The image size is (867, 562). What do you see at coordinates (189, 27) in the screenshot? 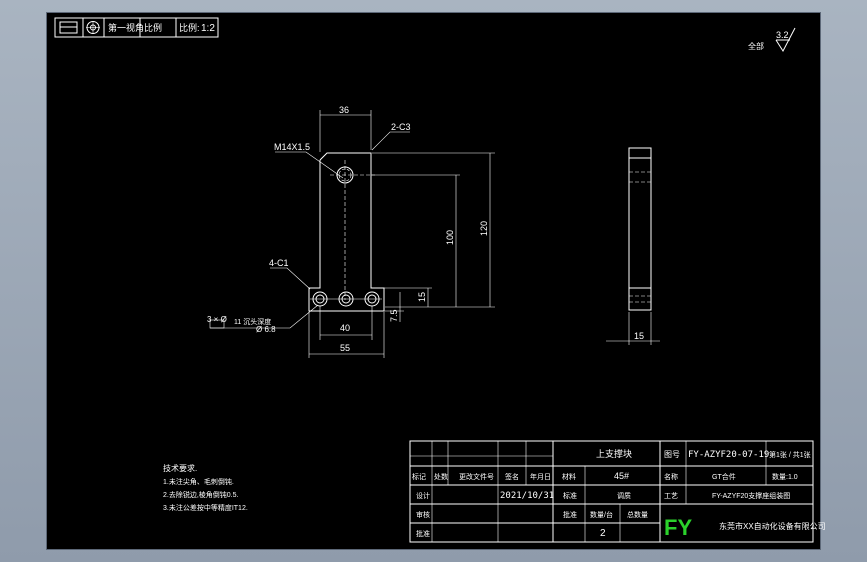
I see `sheet-label: 比例:` at bounding box center [189, 27].